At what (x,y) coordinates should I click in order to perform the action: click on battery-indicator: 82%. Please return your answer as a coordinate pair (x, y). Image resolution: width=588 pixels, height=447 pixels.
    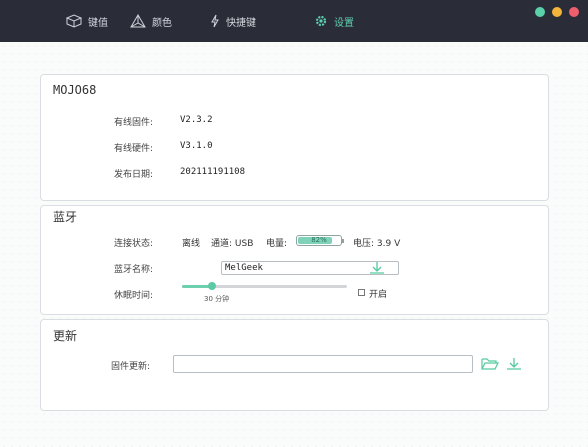
    Looking at the image, I should click on (320, 240).